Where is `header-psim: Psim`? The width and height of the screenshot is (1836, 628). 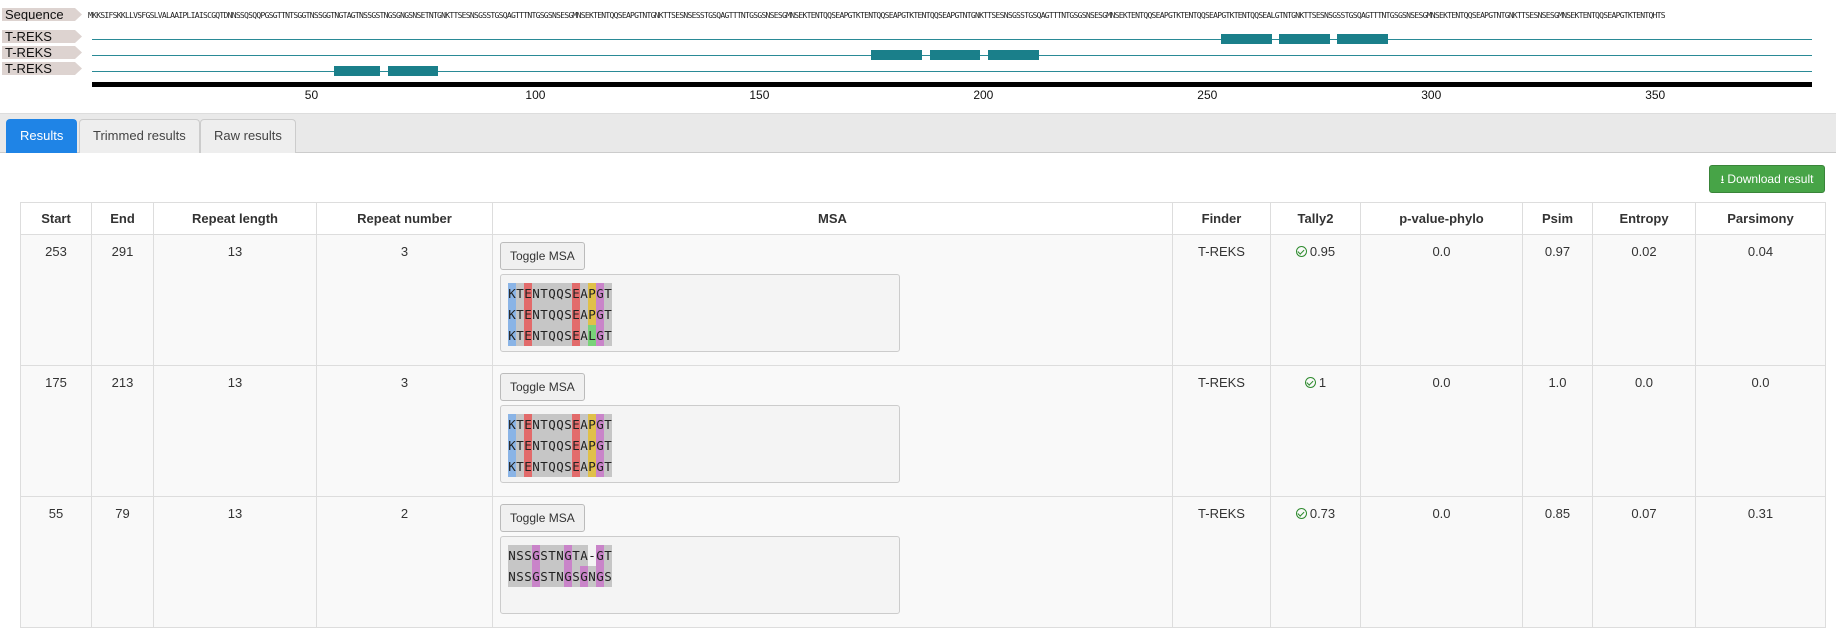
header-psim: Psim is located at coordinates (1557, 218).